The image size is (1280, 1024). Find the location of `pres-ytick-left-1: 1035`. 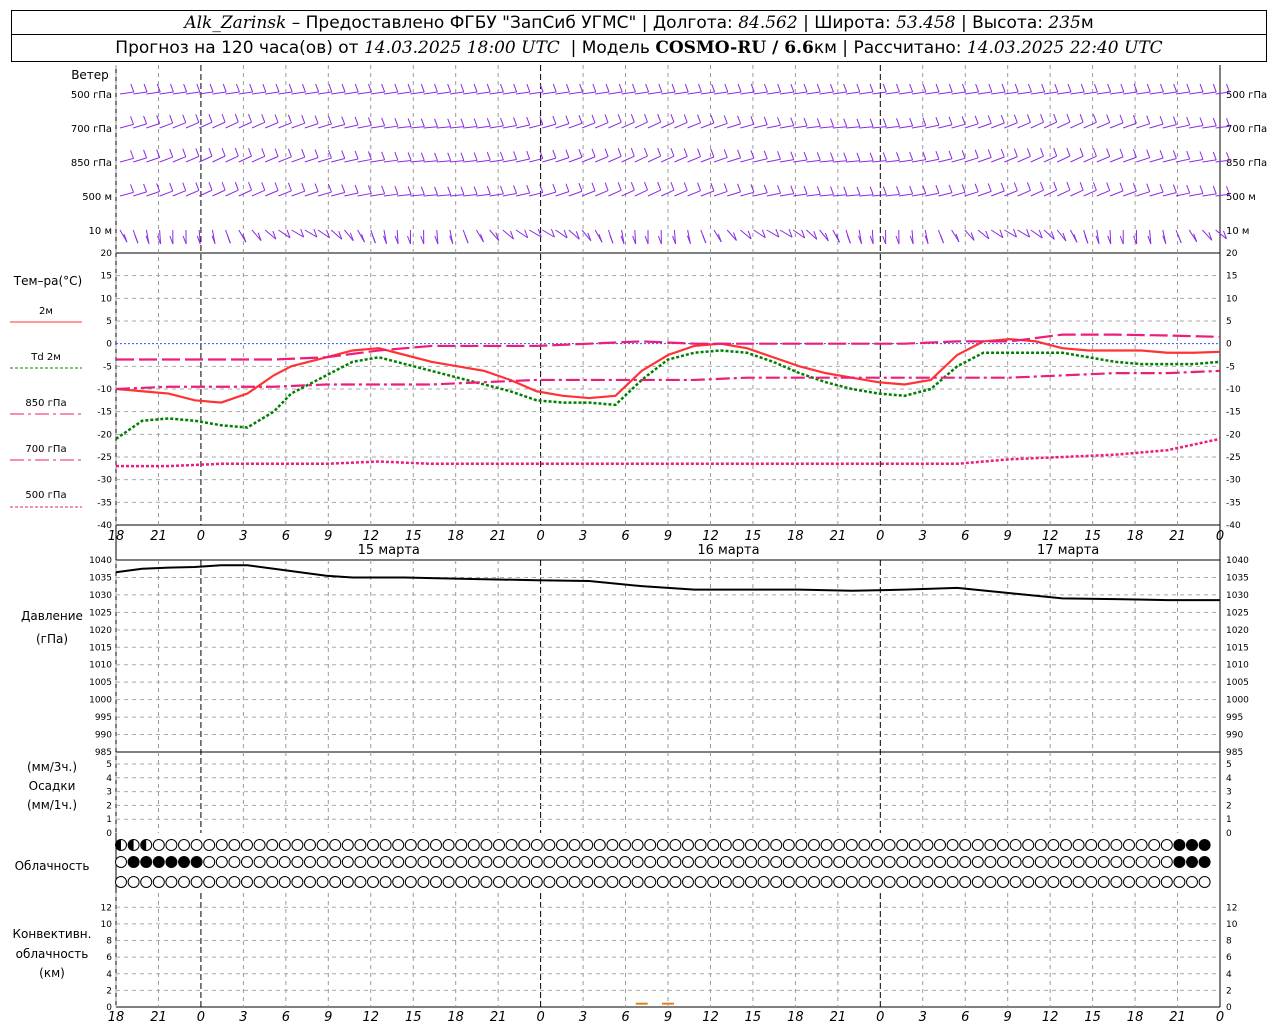

pres-ytick-left-1: 1035 is located at coordinates (100, 578).